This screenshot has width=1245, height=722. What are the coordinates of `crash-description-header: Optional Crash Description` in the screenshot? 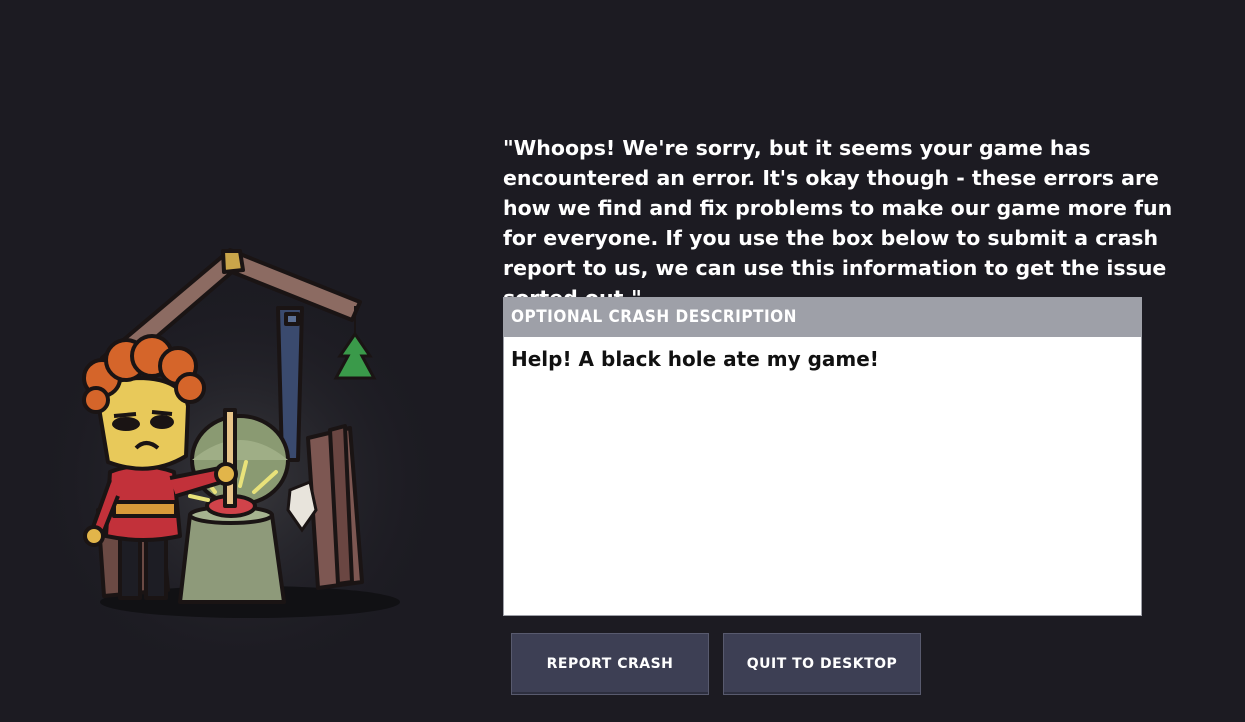 It's located at (822, 317).